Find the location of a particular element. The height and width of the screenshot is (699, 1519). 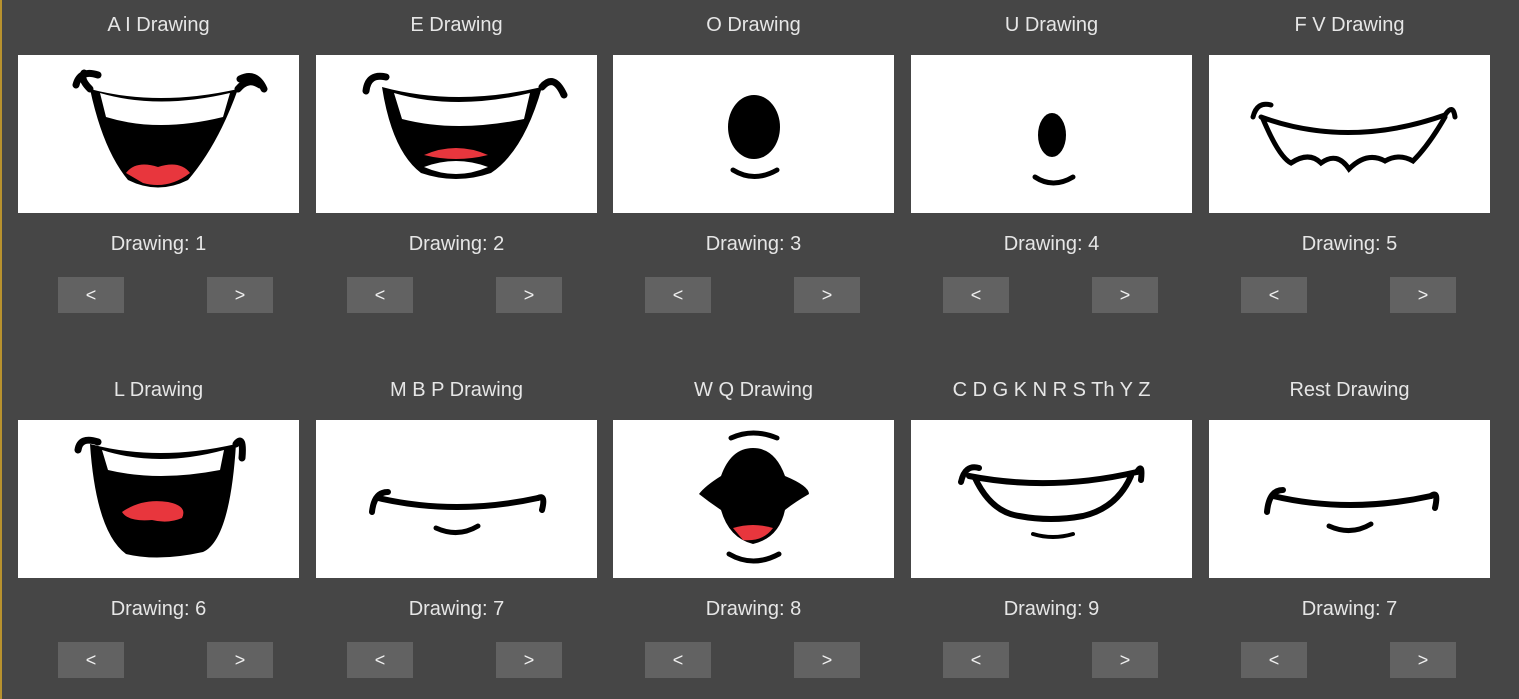

drawing-label: Drawing: 4 is located at coordinates (1051, 244).